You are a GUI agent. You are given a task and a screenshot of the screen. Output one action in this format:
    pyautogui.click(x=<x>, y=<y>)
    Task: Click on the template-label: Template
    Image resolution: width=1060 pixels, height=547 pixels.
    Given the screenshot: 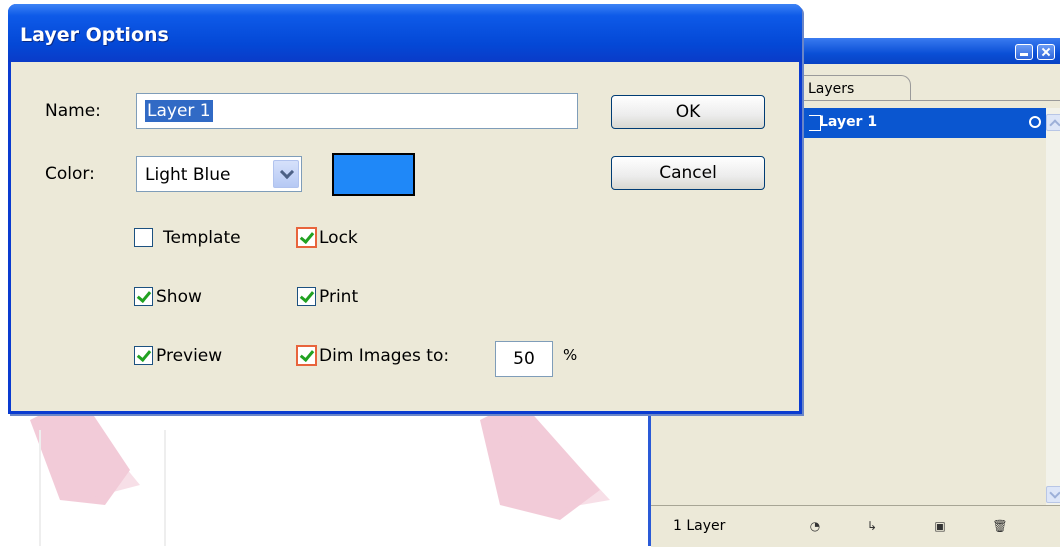 What is the action you would take?
    pyautogui.click(x=202, y=238)
    